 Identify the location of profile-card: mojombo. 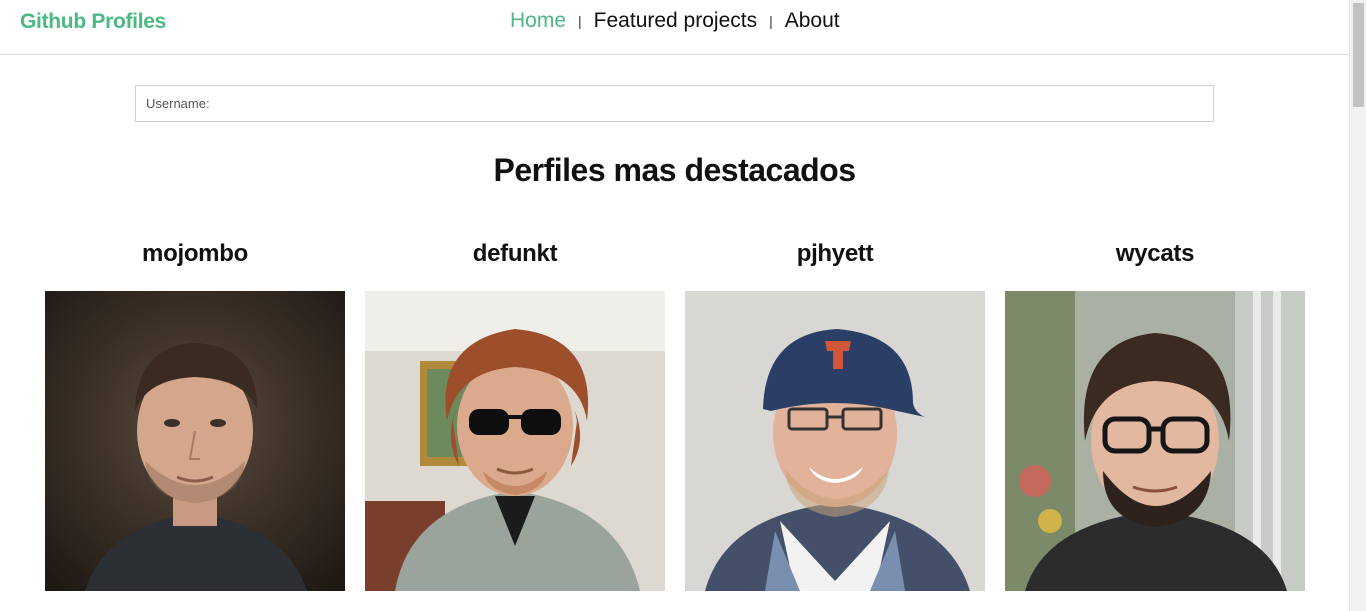
(195, 415).